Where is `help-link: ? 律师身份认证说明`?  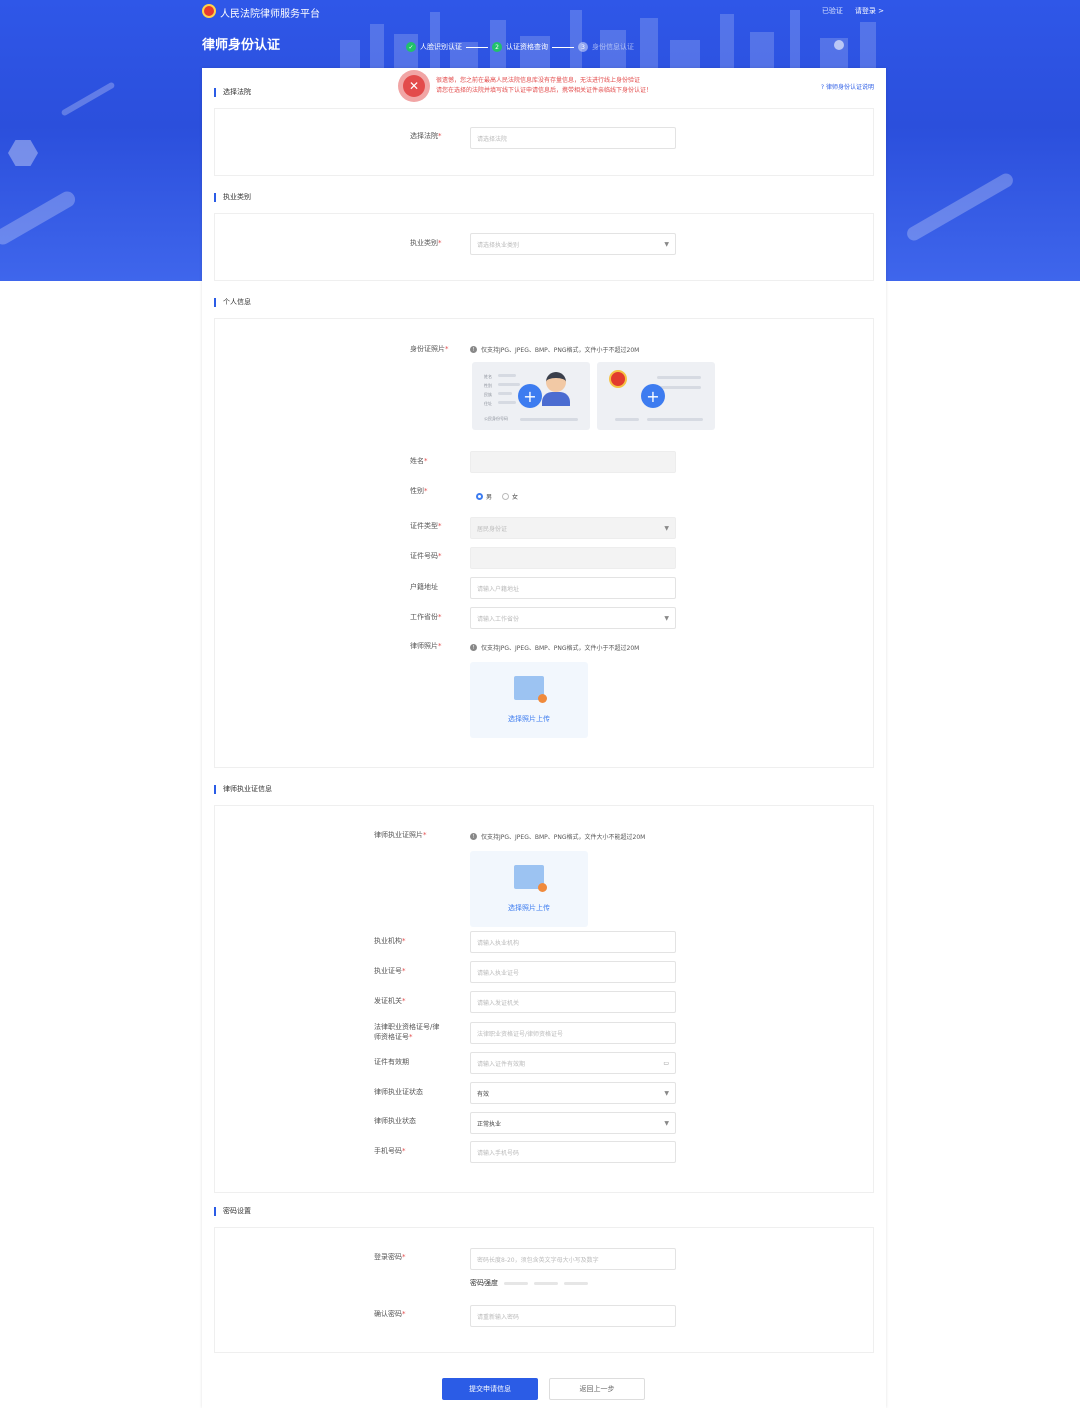
help-link: ? 律师身份认证说明 is located at coordinates (847, 86).